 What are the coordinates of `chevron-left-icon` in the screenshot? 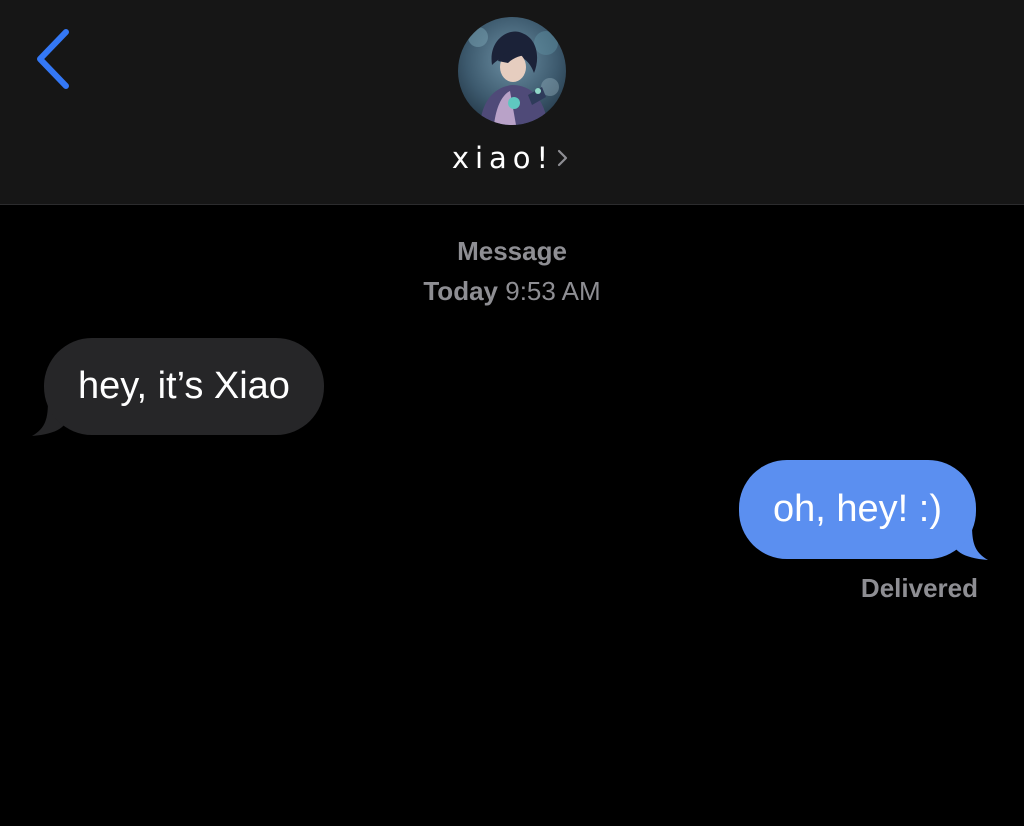 It's located at (53, 59).